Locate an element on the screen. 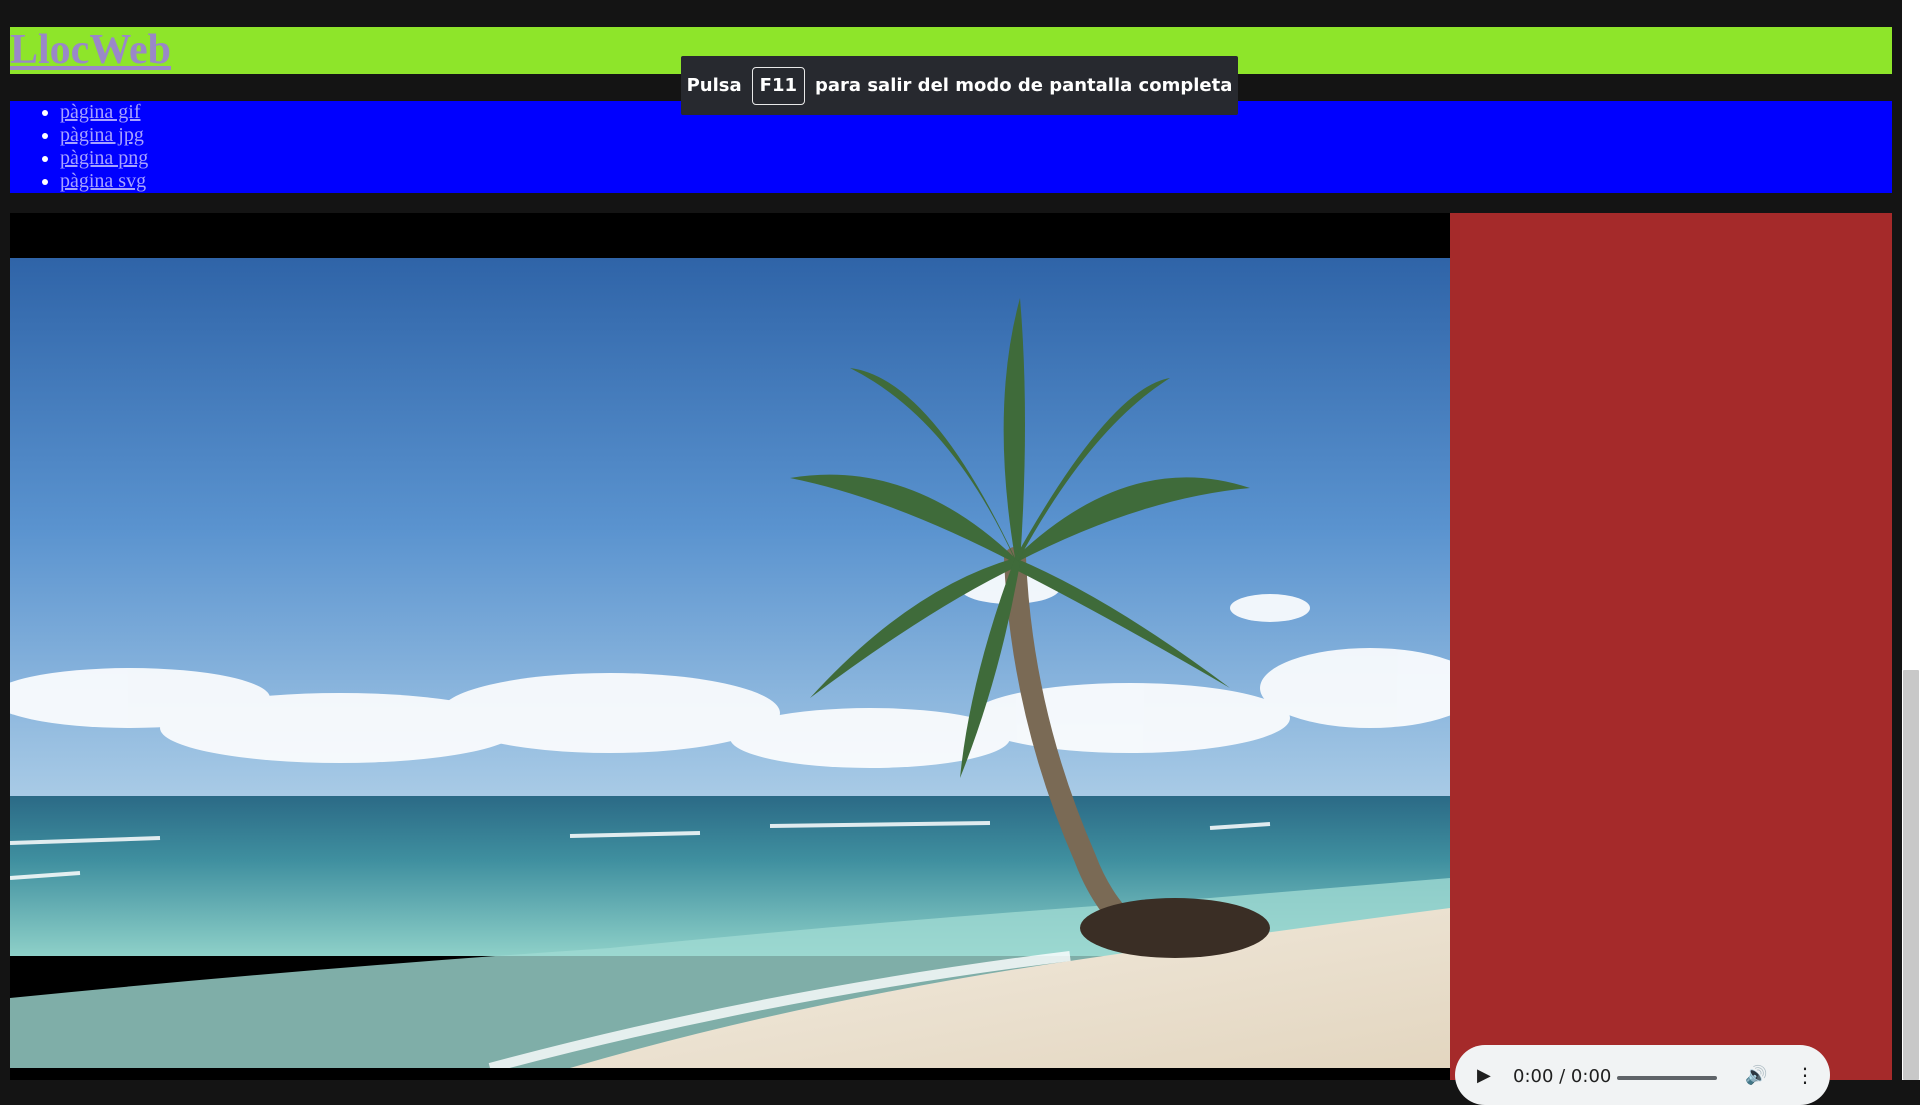 This screenshot has width=1920, height=1105. volume-icon: 🔊 is located at coordinates (1756, 1075).